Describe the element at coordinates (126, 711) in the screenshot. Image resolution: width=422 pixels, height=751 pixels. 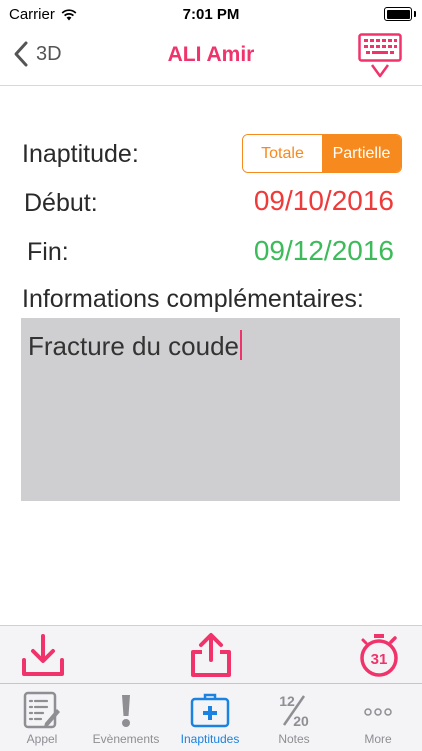
I see `exclamation-icon` at that location.